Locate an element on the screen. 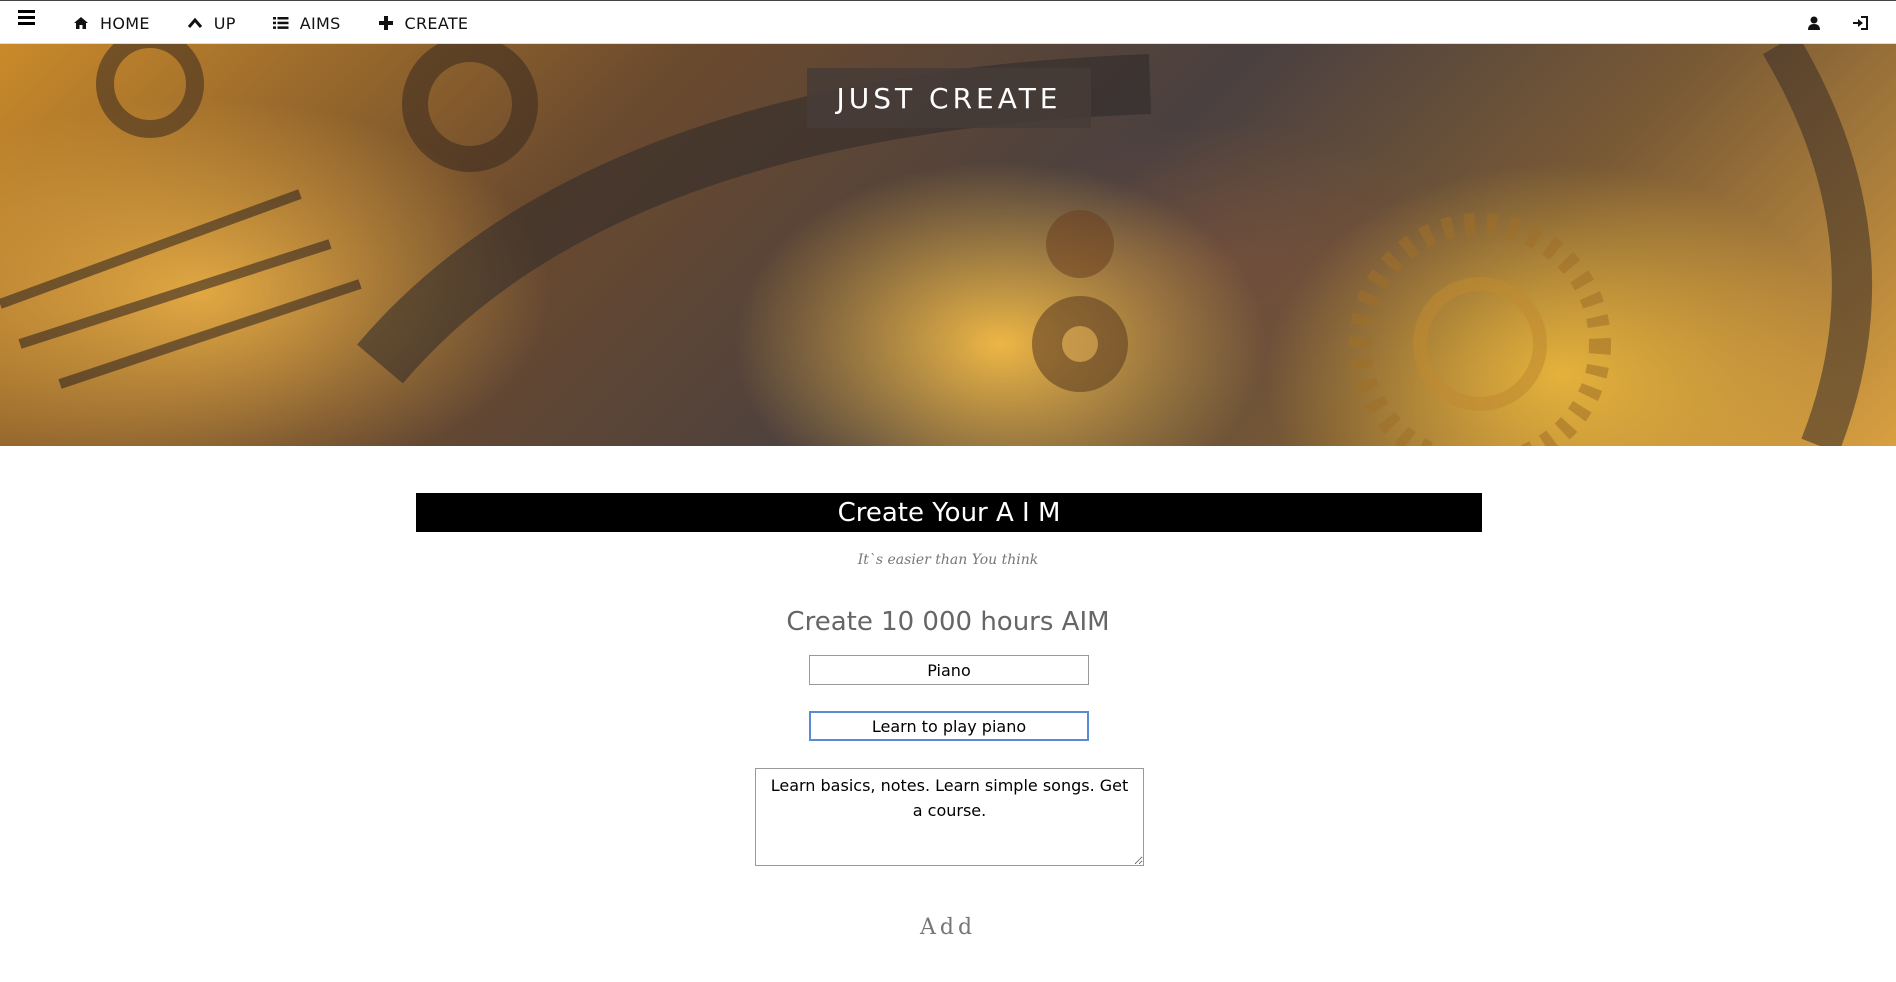 The height and width of the screenshot is (982, 1896). list-icon is located at coordinates (281, 23).